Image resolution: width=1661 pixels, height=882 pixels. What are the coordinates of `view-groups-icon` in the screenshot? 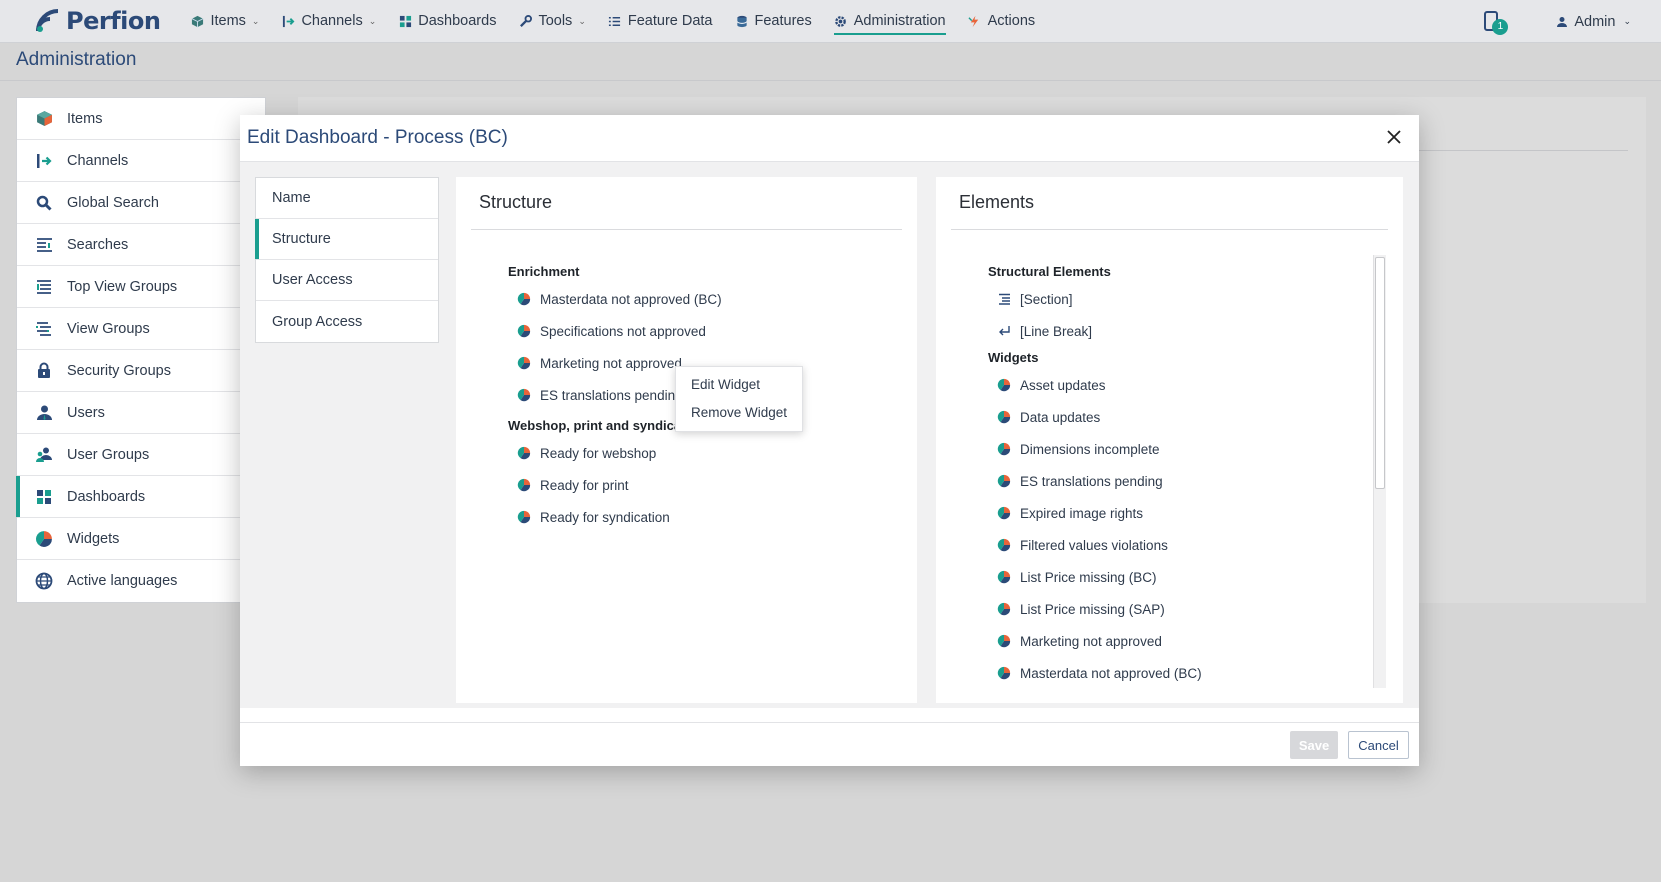 It's located at (44, 329).